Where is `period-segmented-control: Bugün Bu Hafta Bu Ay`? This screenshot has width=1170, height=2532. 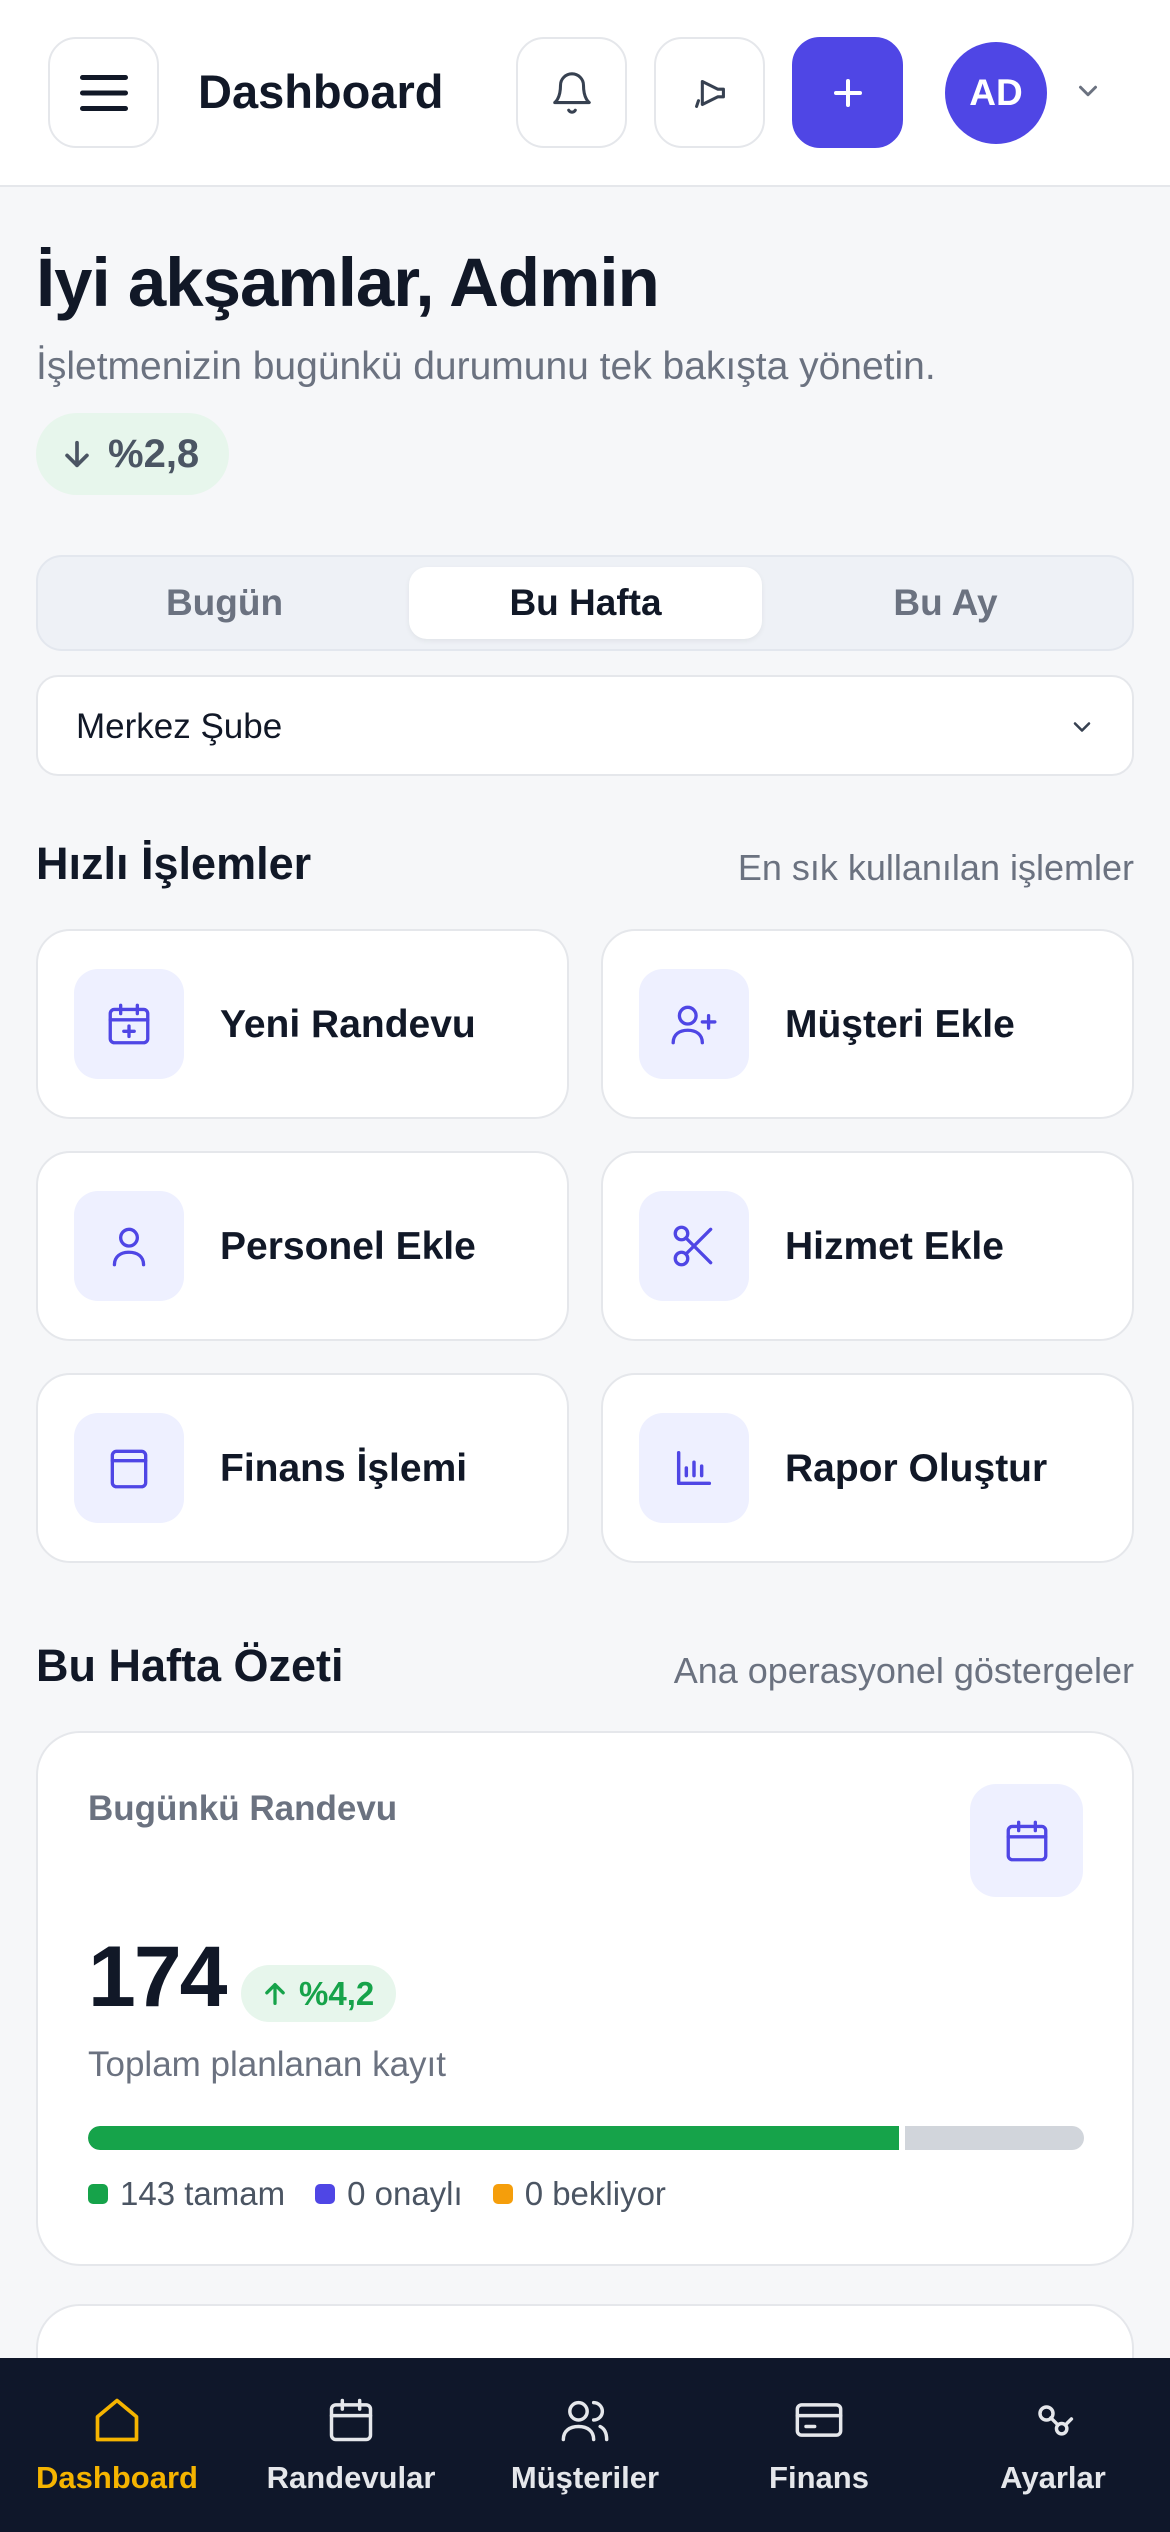 period-segmented-control: Bugün Bu Hafta Bu Ay is located at coordinates (585, 603).